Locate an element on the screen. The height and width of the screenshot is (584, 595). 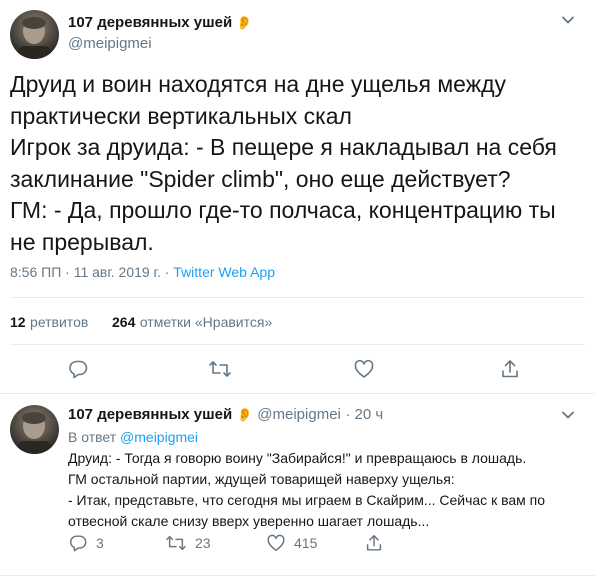
like-count: 415 is located at coordinates (306, 543).